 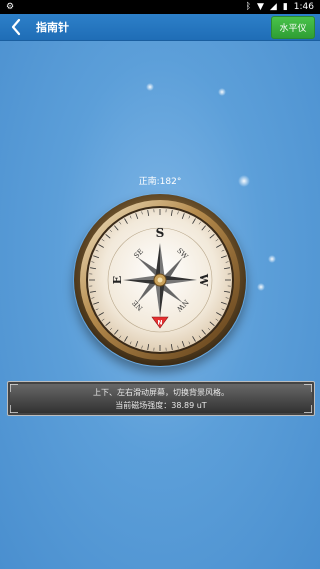 I want to click on cardinal-label-w: W, so click(x=203, y=280).